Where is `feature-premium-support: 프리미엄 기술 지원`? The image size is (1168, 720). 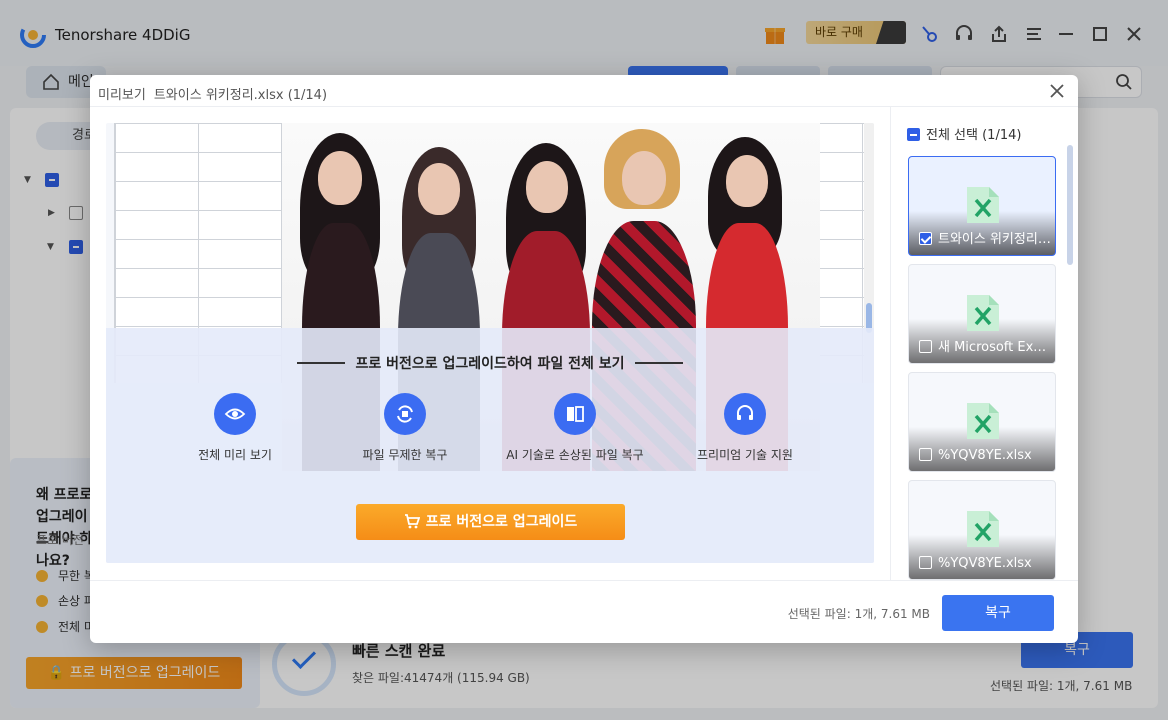 feature-premium-support: 프리미엄 기술 지원 is located at coordinates (745, 428).